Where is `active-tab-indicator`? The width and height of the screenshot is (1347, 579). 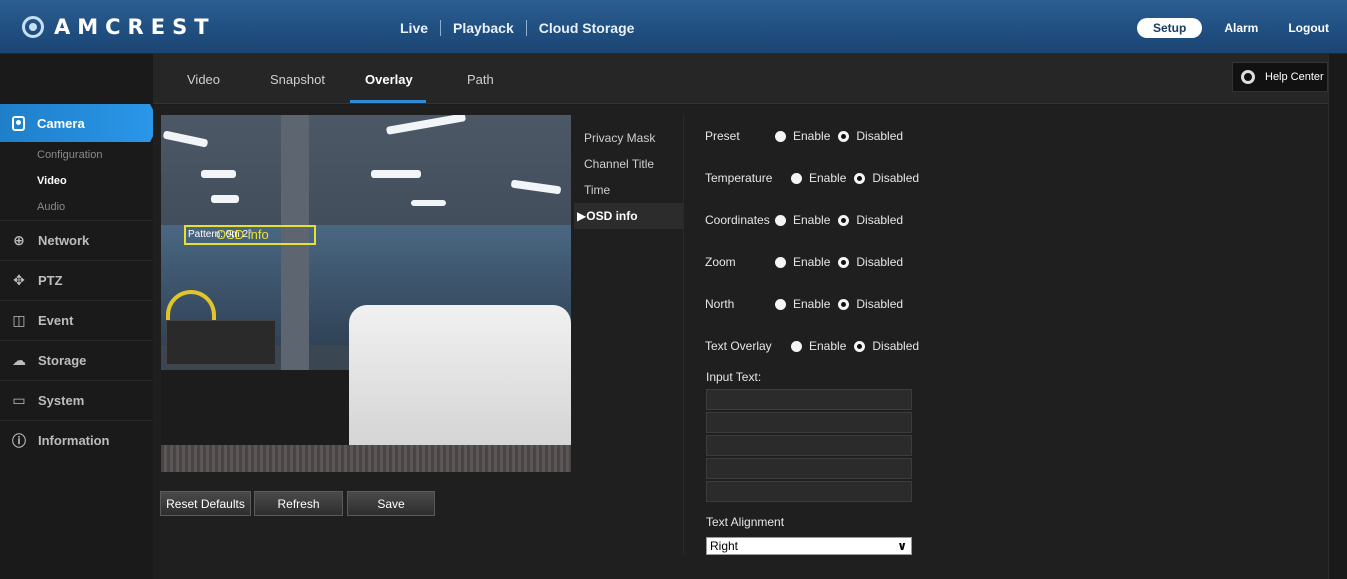 active-tab-indicator is located at coordinates (388, 101).